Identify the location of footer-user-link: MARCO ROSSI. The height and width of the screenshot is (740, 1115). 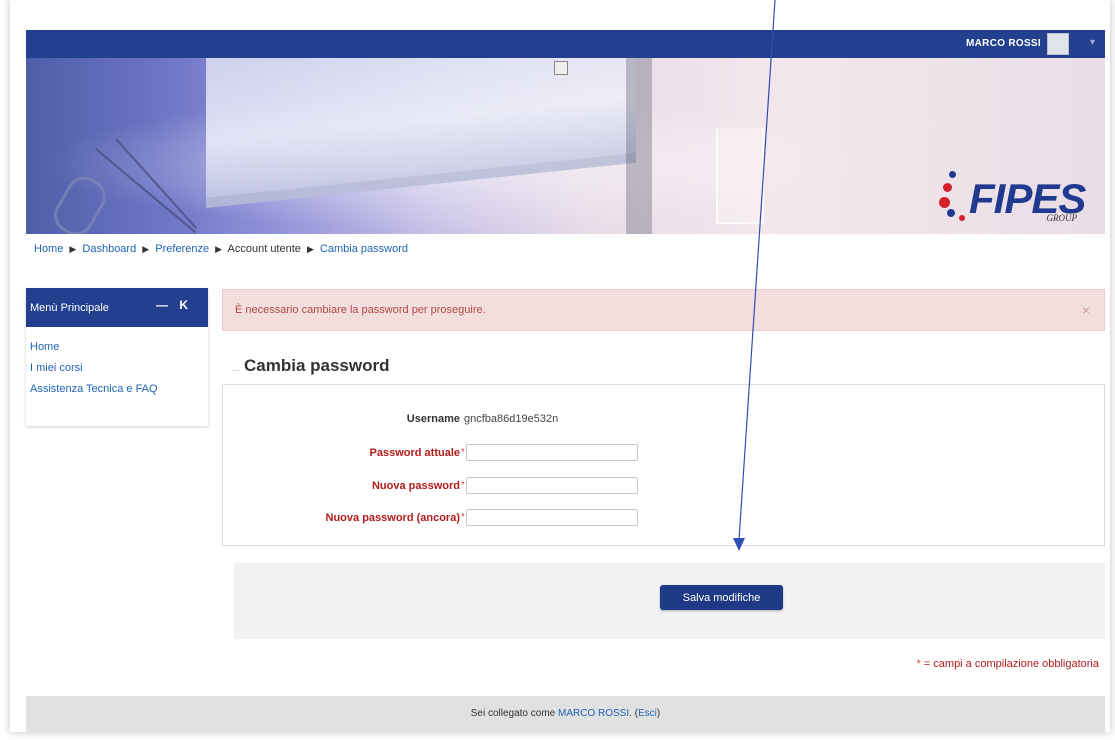
(593, 713).